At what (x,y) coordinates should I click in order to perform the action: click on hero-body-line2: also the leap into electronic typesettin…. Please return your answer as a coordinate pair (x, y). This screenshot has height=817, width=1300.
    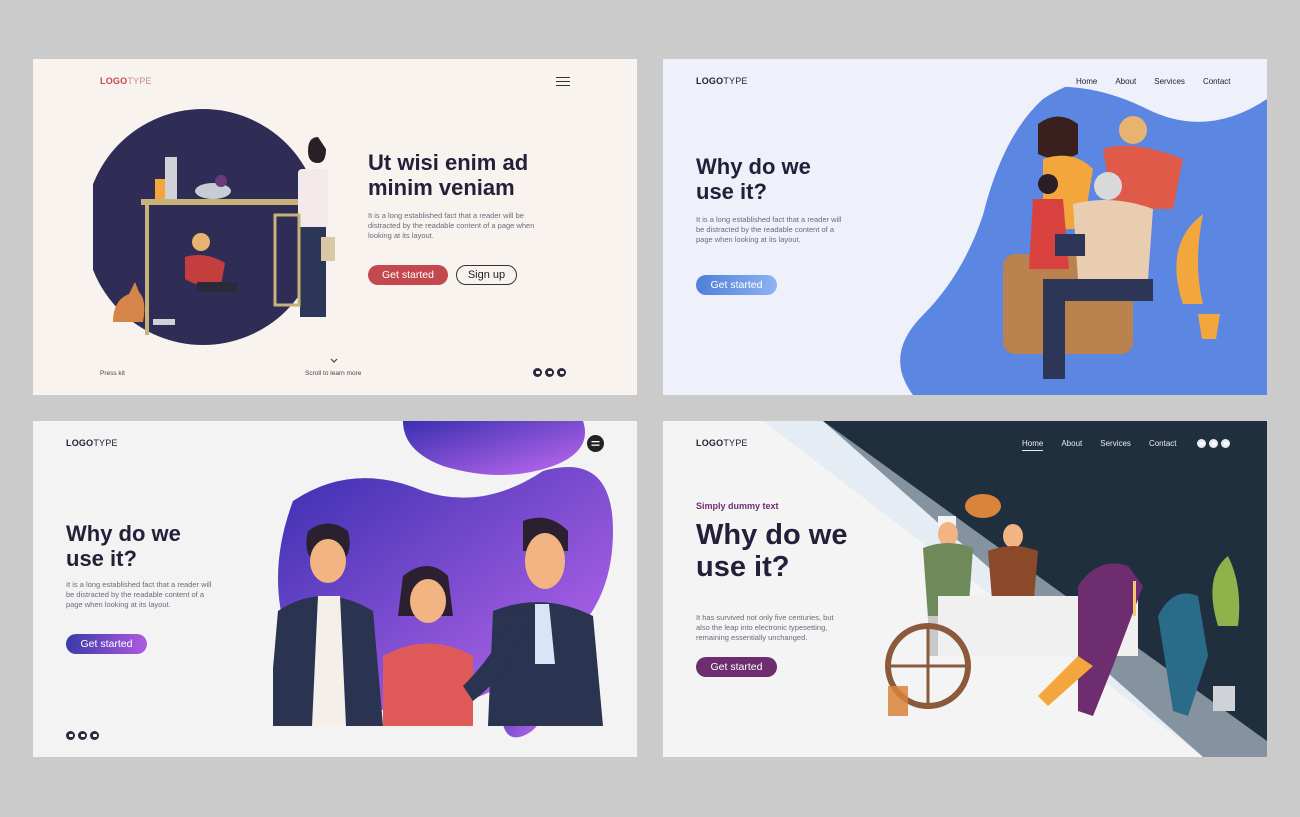
    Looking at the image, I should click on (762, 628).